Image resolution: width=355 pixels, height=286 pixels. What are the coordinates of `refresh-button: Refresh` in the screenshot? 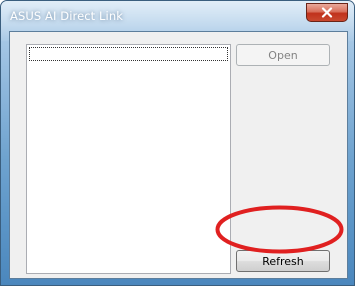 It's located at (283, 261).